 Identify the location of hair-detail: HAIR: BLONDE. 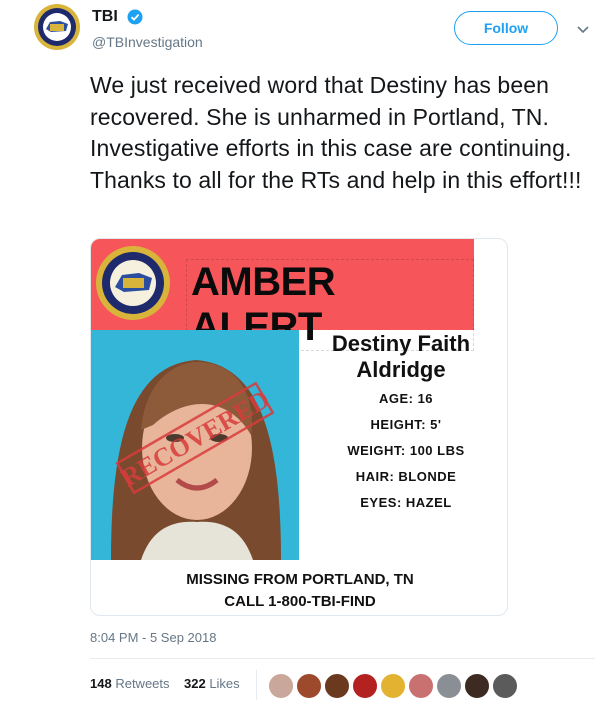
(406, 476).